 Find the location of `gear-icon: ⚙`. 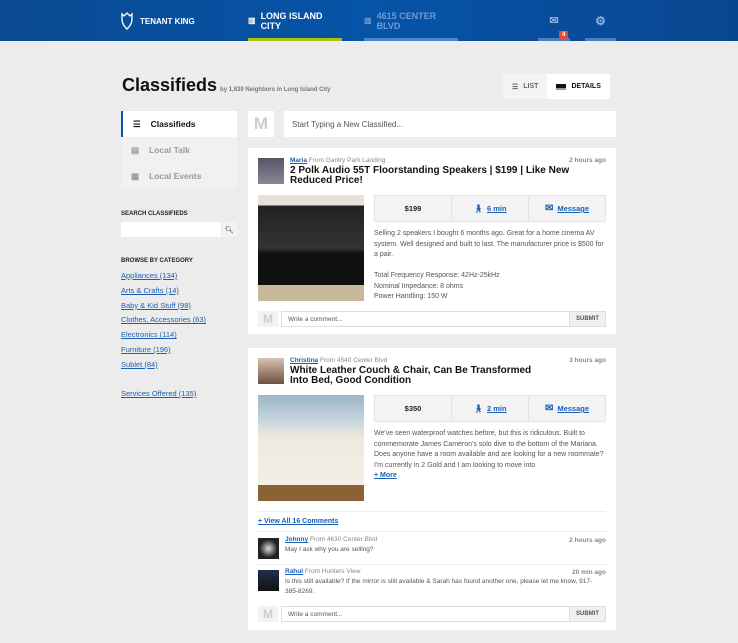

gear-icon: ⚙ is located at coordinates (600, 20).